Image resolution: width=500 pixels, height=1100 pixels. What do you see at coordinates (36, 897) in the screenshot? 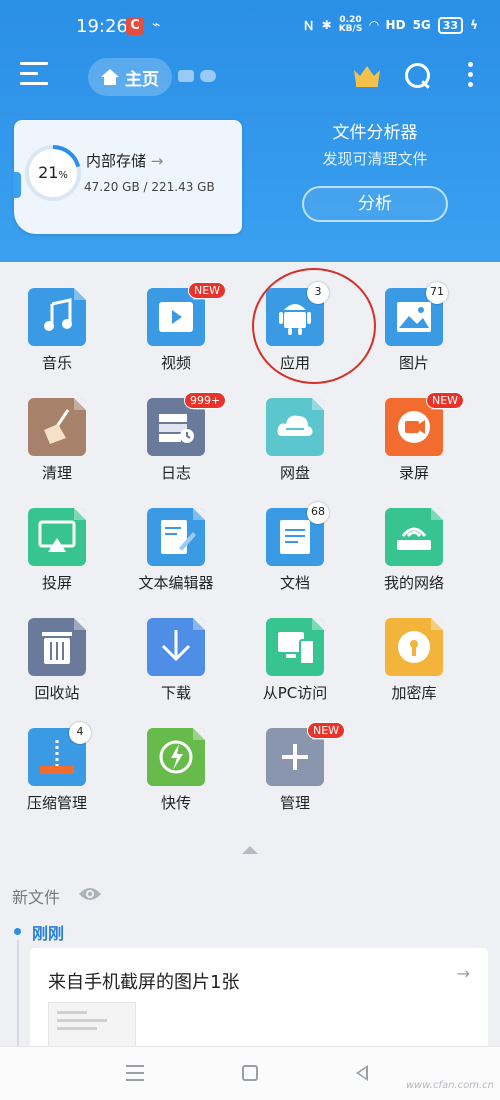
I see `recent-files-title: 新文件` at bounding box center [36, 897].